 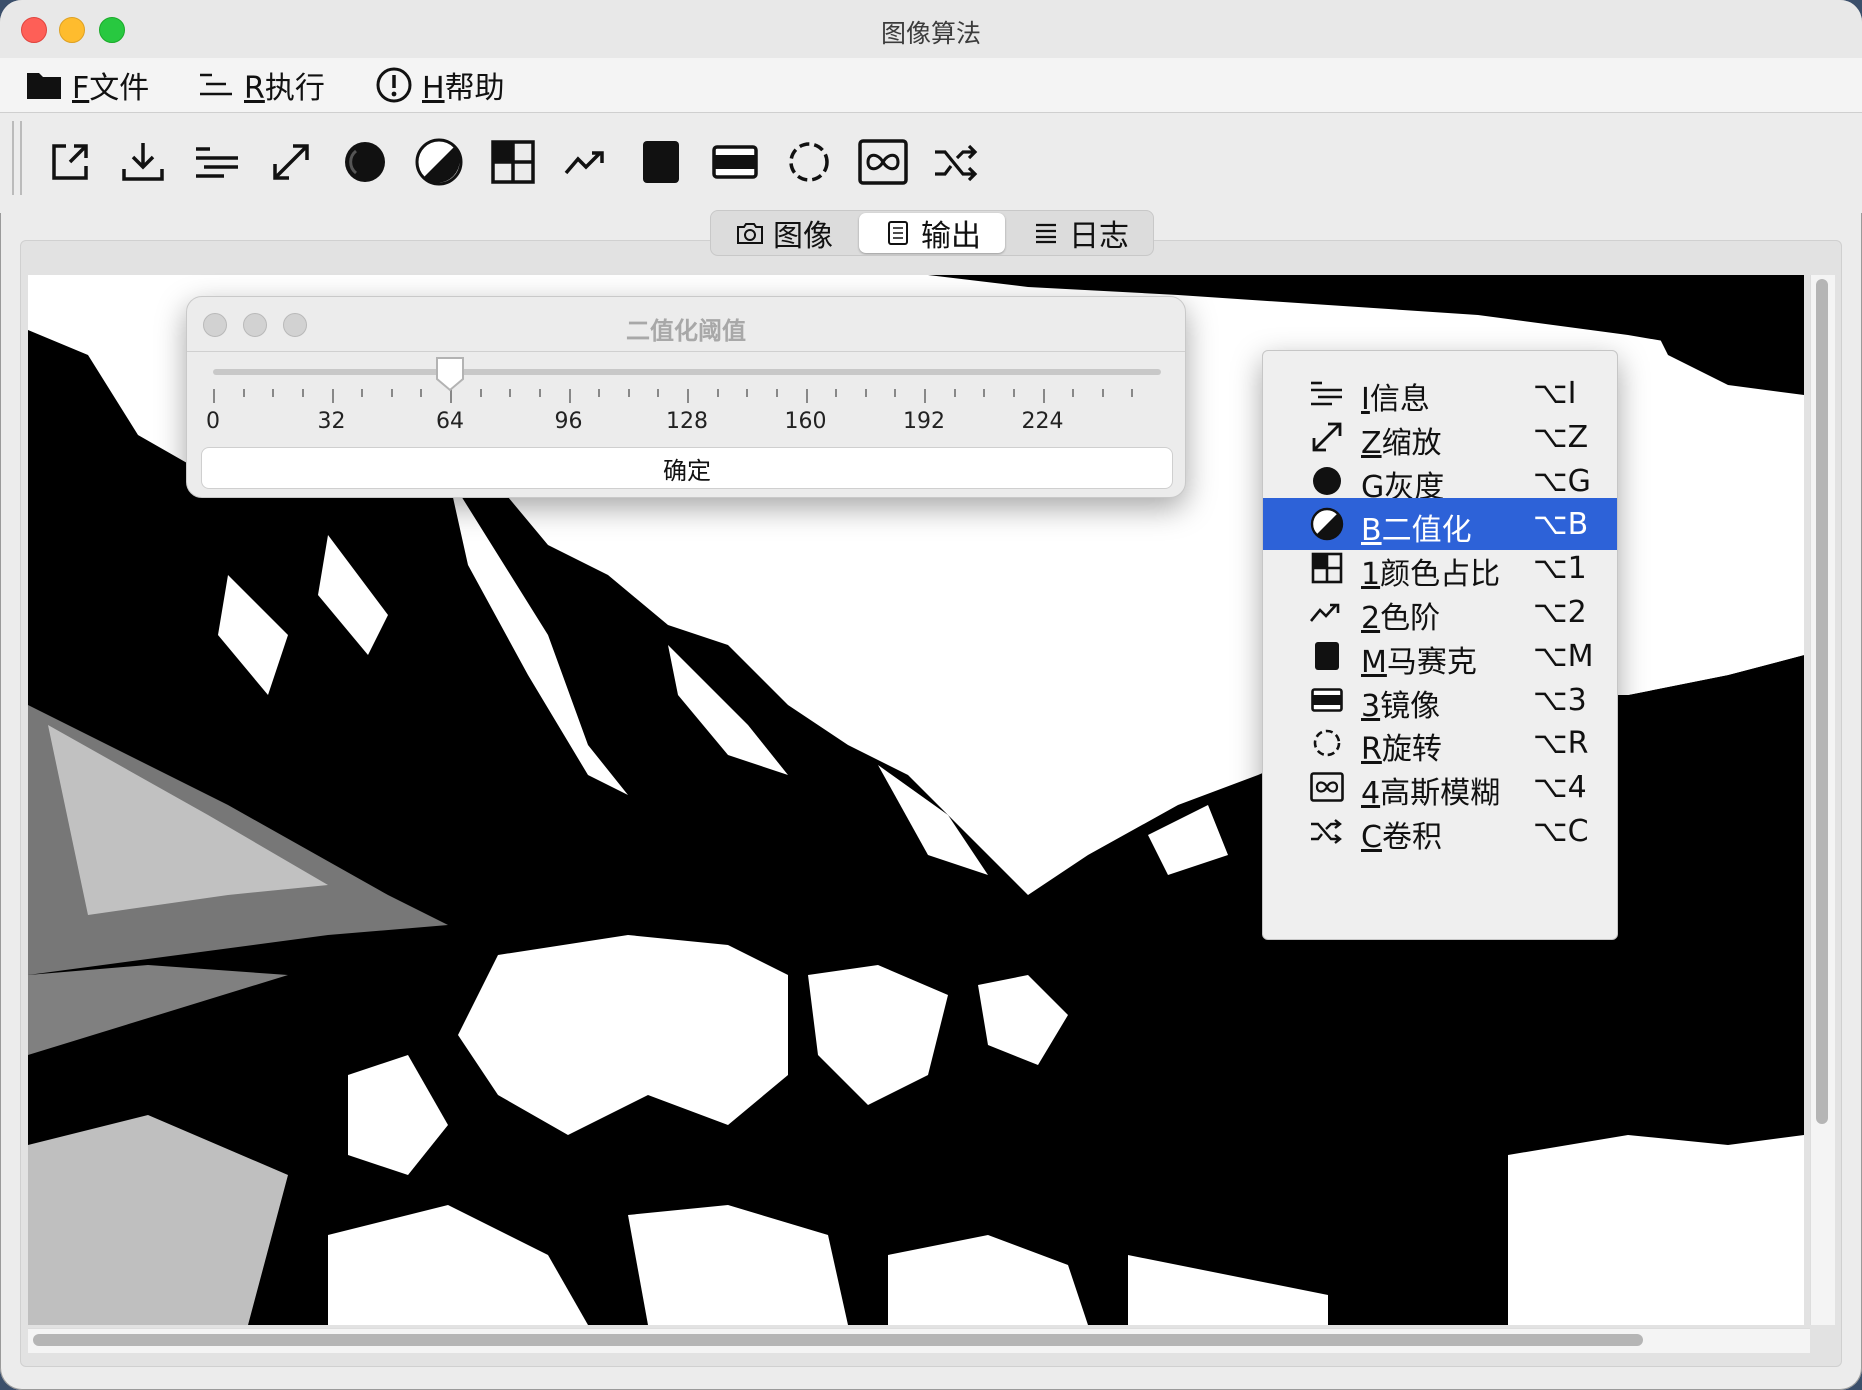 I want to click on rotate-icon, so click(x=809, y=162).